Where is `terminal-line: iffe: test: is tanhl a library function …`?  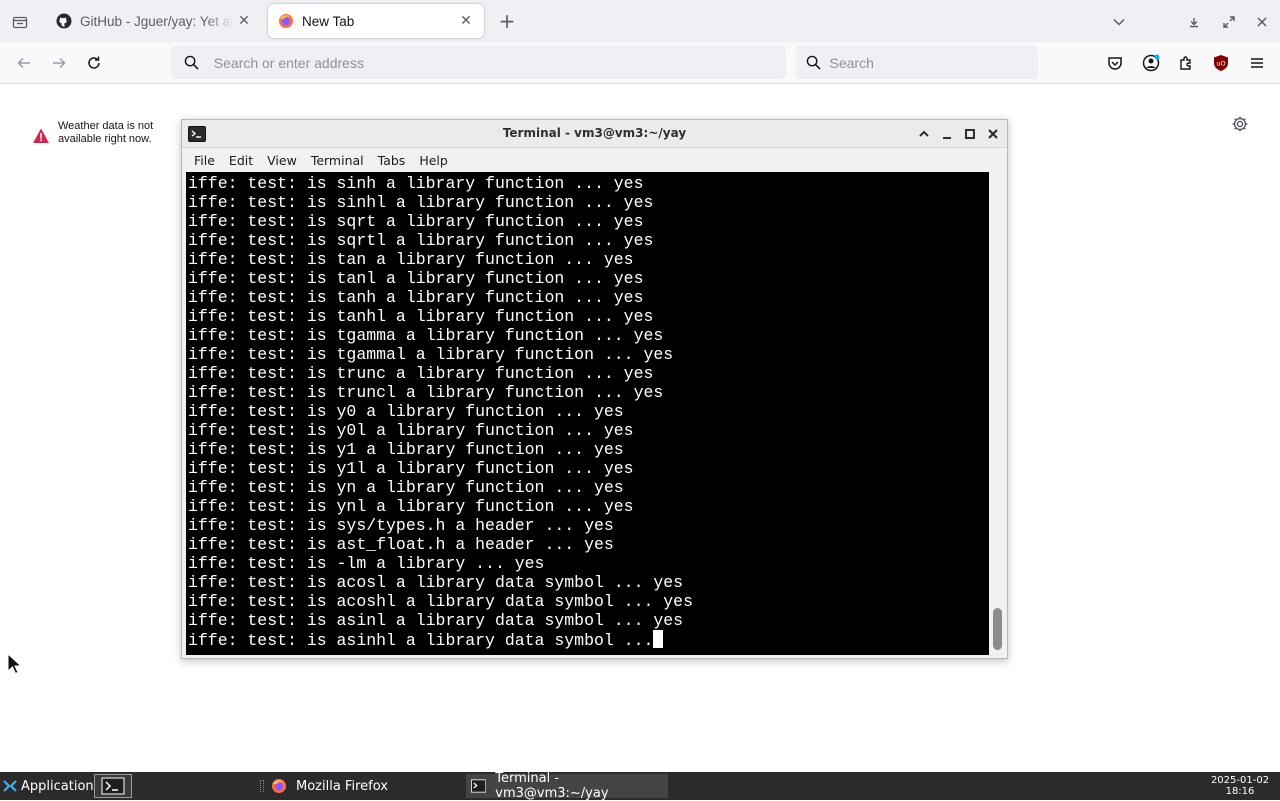
terminal-line: iffe: test: is tanhl a library function … is located at coordinates (421, 316).